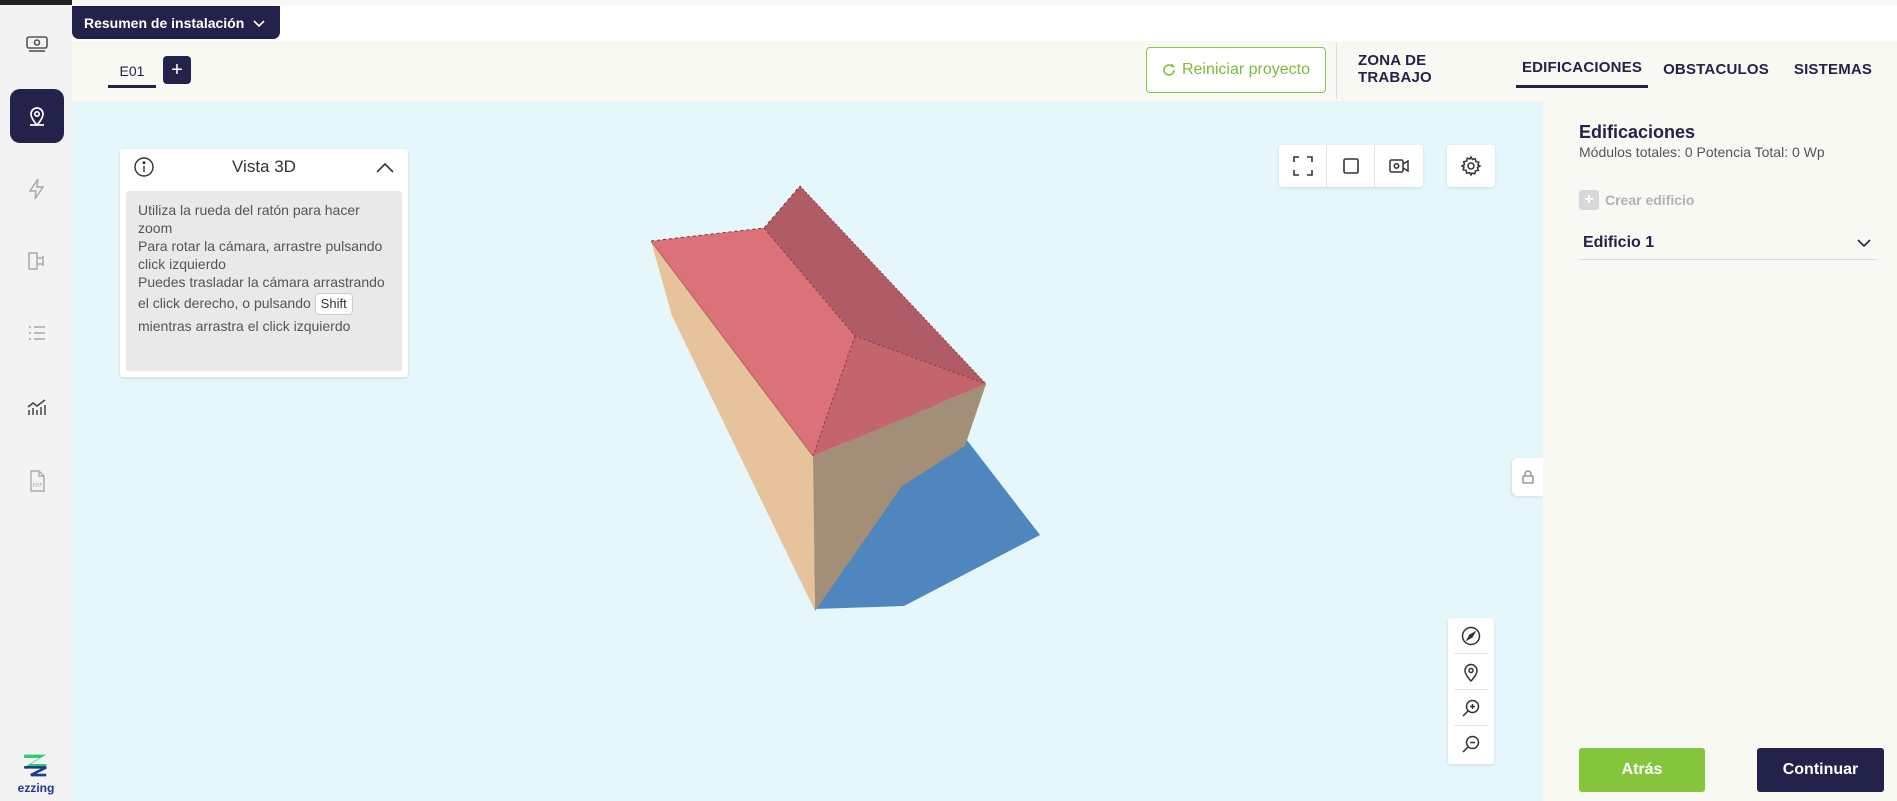  I want to click on info-panel-header: Vista 3D, so click(264, 167).